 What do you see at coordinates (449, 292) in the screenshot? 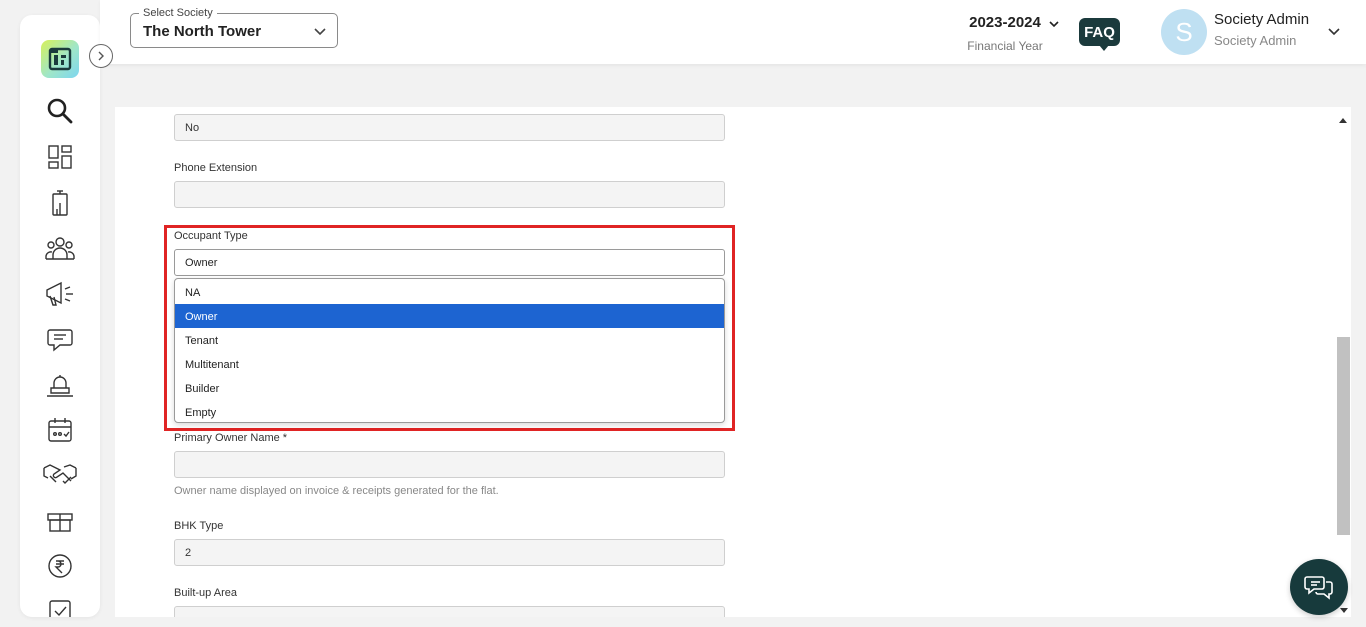
I see `occupant-option-na: NA` at bounding box center [449, 292].